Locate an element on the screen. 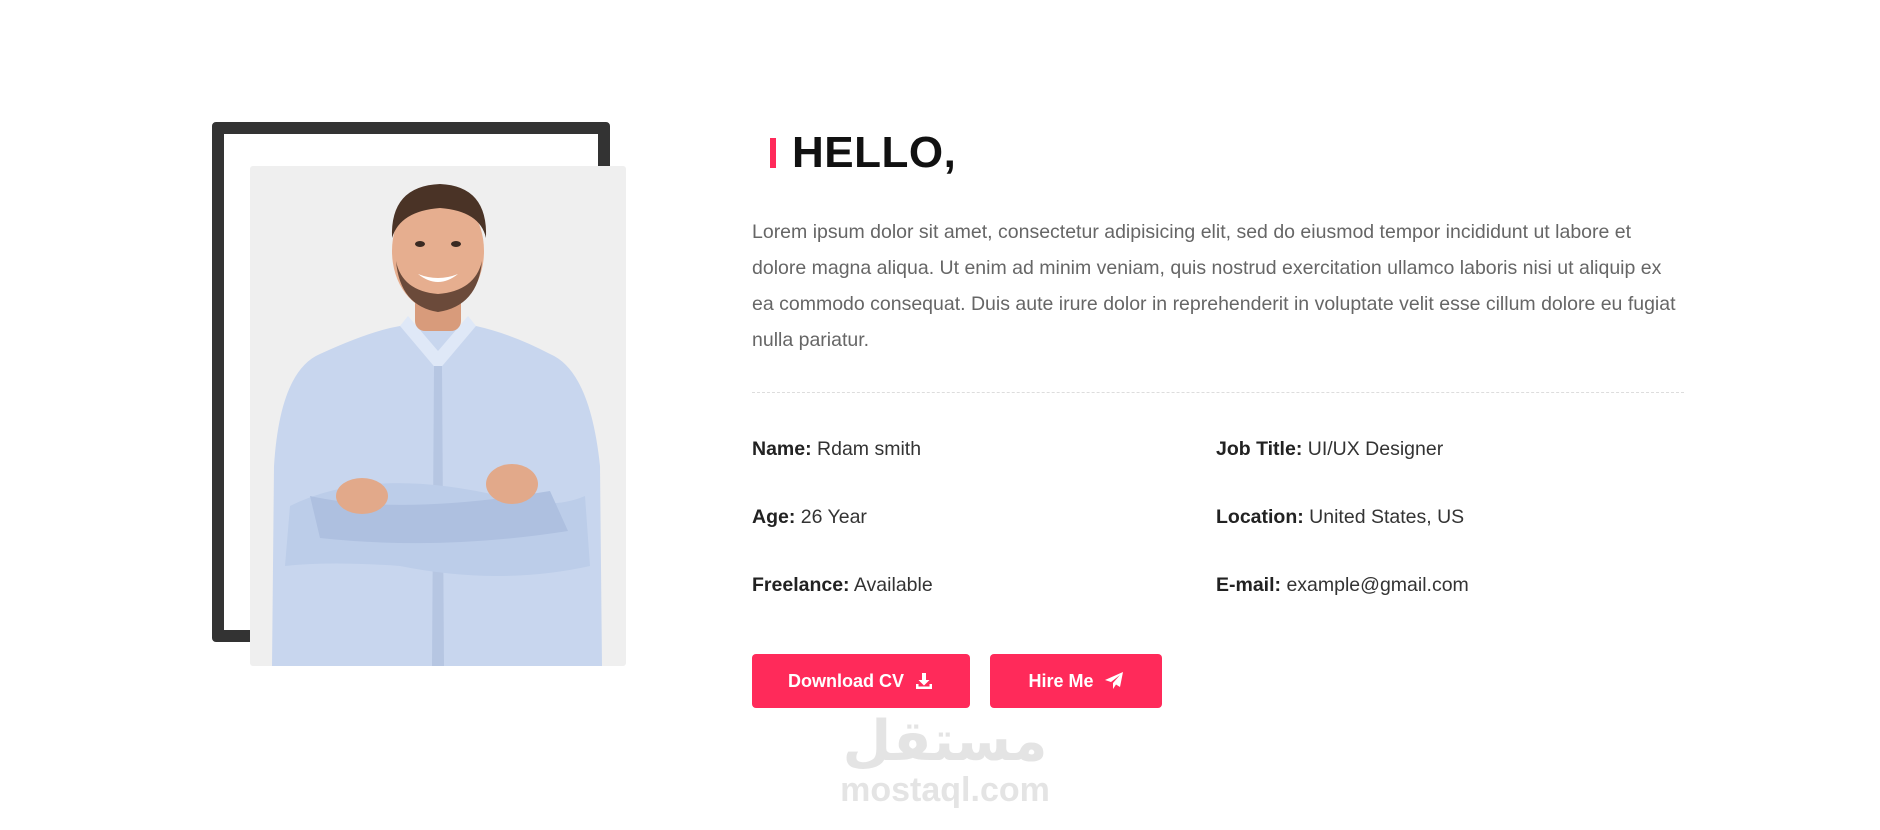 This screenshot has height=830, width=1880. profile-photo is located at coordinates (438, 416).